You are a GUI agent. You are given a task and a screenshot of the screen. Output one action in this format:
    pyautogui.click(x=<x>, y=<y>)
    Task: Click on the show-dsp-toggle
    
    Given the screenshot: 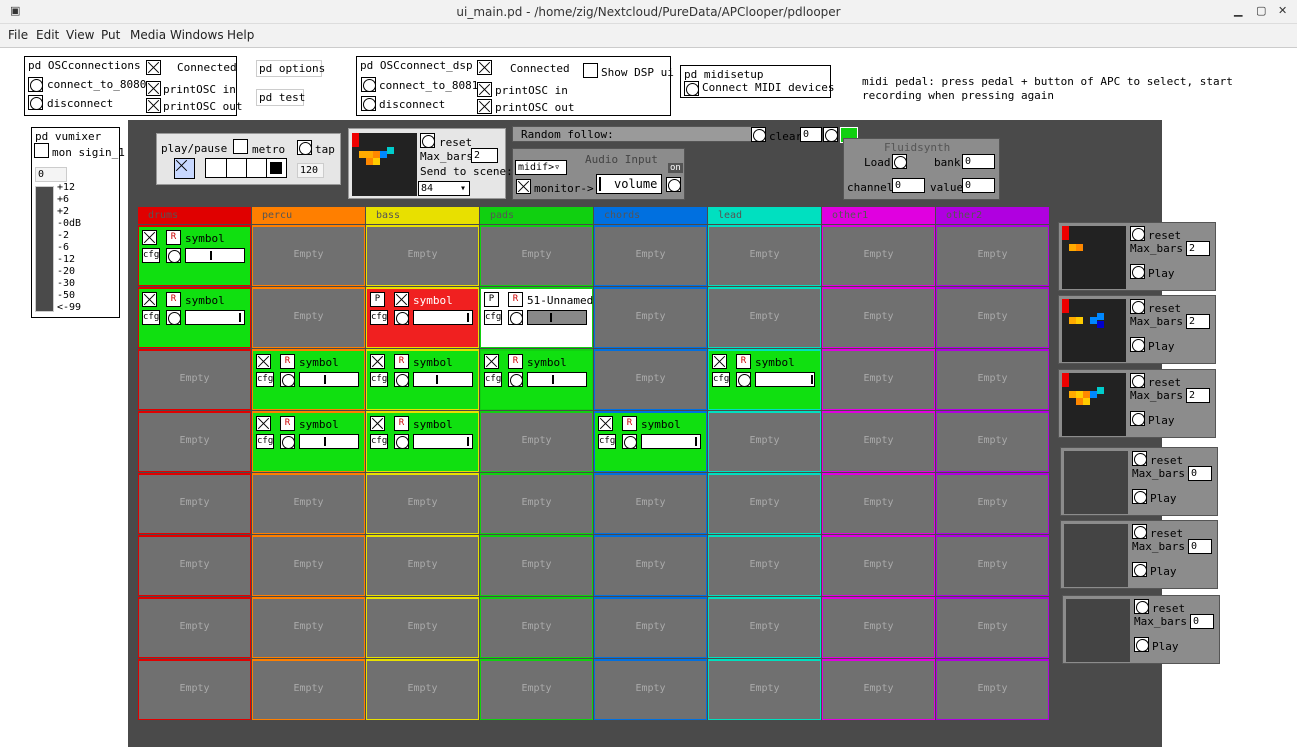 What is the action you would take?
    pyautogui.click(x=590, y=70)
    